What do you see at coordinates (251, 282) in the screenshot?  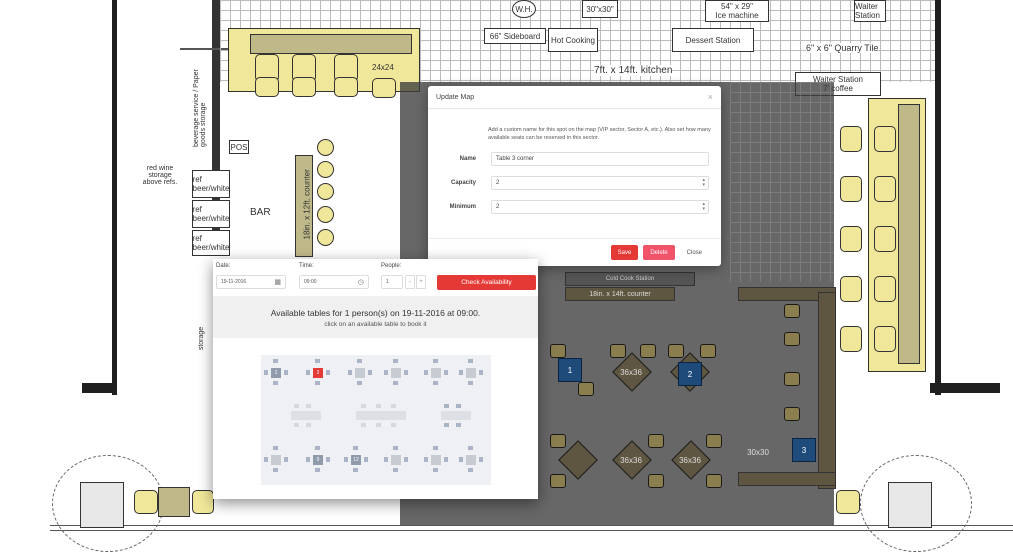 I see `date-input: 19-11-2016 ▦` at bounding box center [251, 282].